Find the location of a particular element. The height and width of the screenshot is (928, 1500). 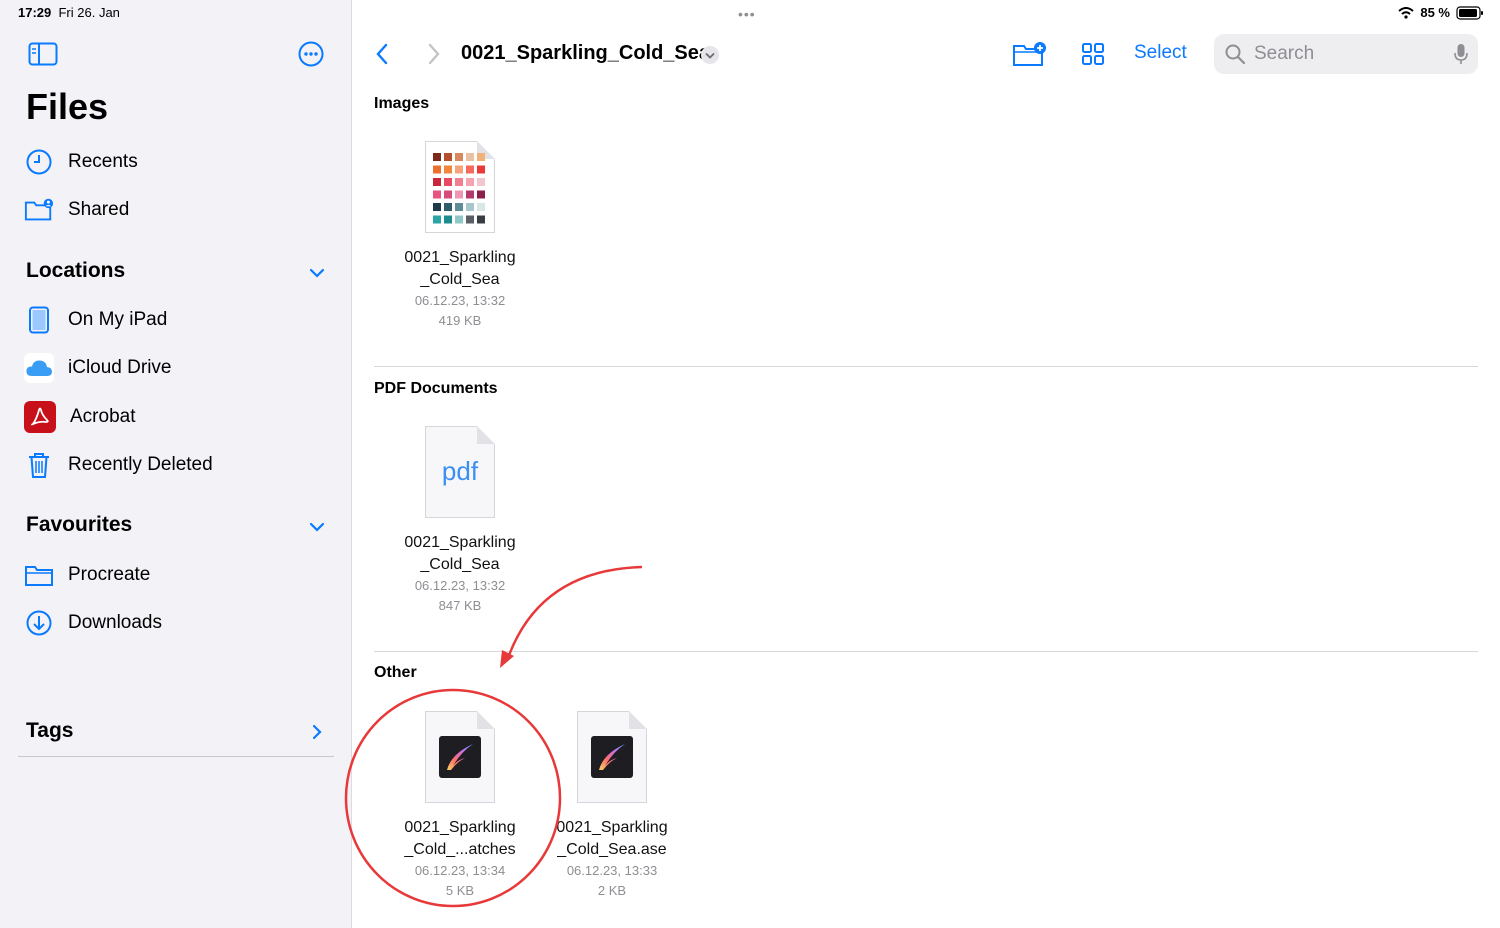

procreate-icon is located at coordinates (612, 757).